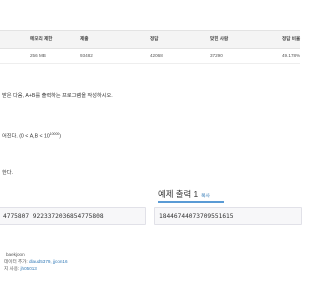 The height and width of the screenshot is (300, 320). What do you see at coordinates (48, 261) in the screenshot?
I see `footer-data-added-users: dlaud5379, jjcon16` at bounding box center [48, 261].